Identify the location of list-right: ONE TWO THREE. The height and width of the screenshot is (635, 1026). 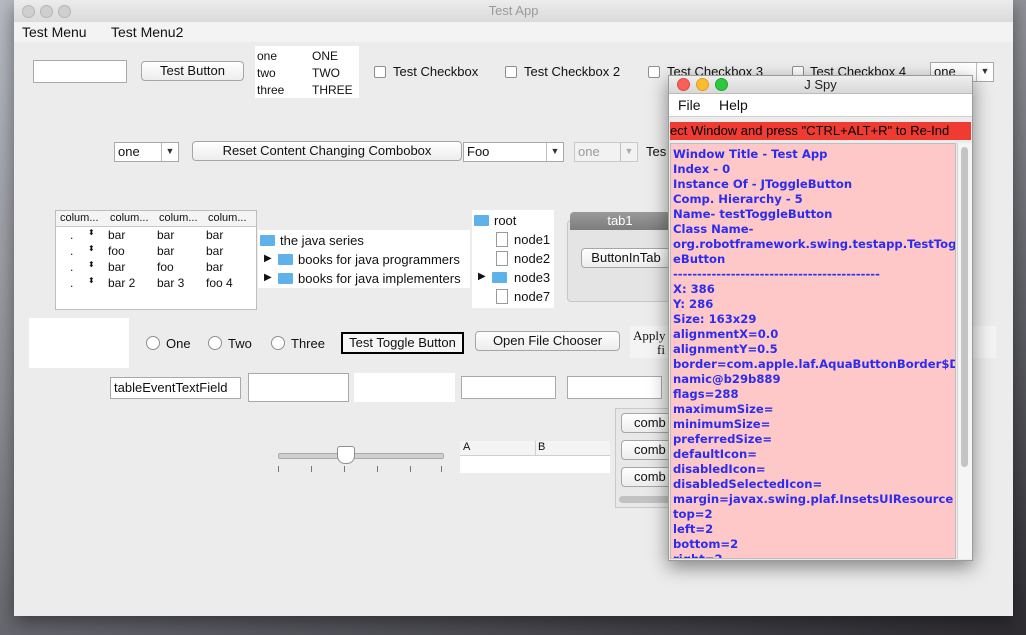
(332, 73).